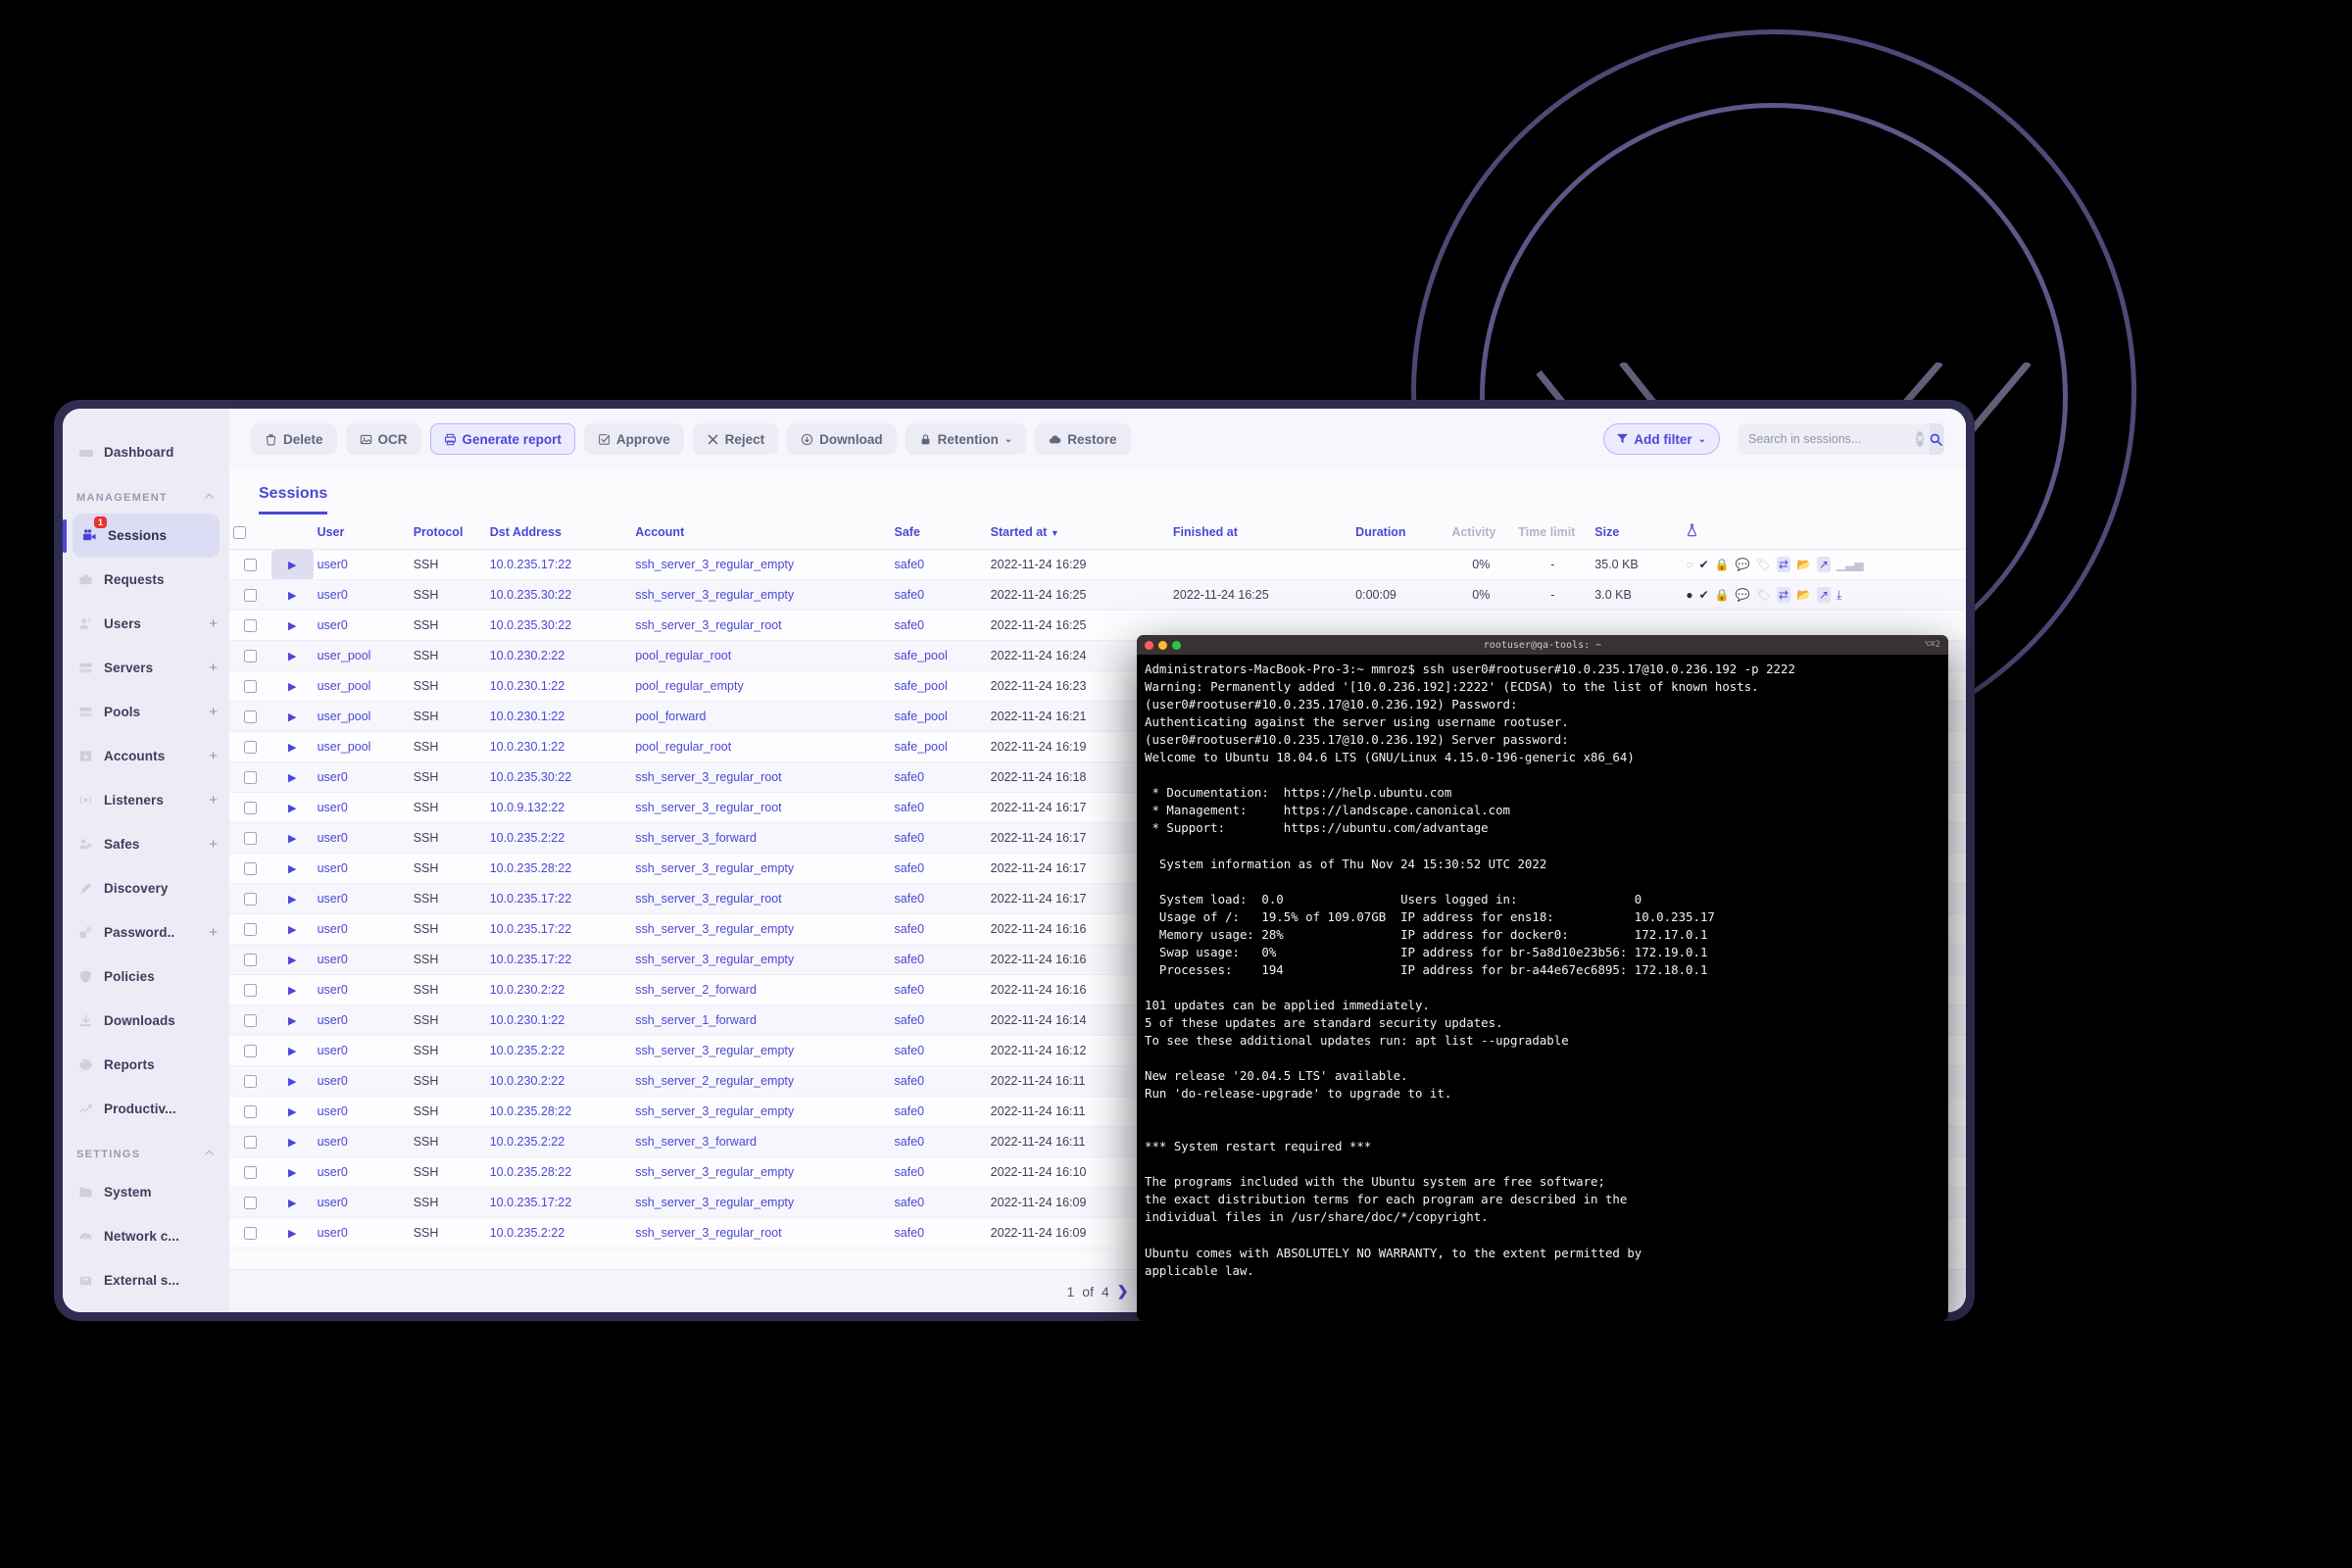 The height and width of the screenshot is (1568, 2352). I want to click on sidebar-item-pools: Pools +, so click(146, 712).